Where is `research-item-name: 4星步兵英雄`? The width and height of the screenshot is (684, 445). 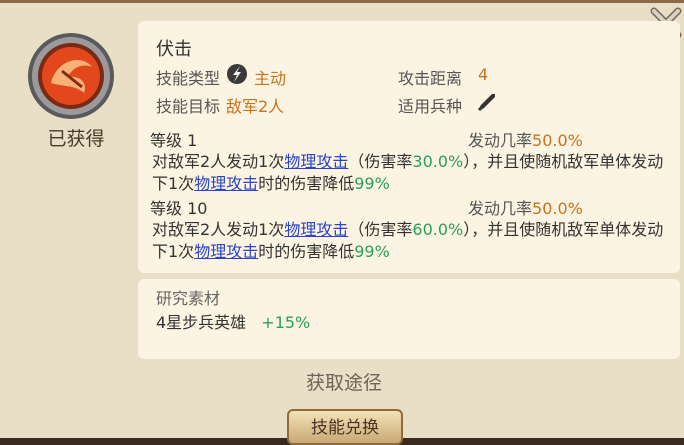 research-item-name: 4星步兵英雄 is located at coordinates (201, 322).